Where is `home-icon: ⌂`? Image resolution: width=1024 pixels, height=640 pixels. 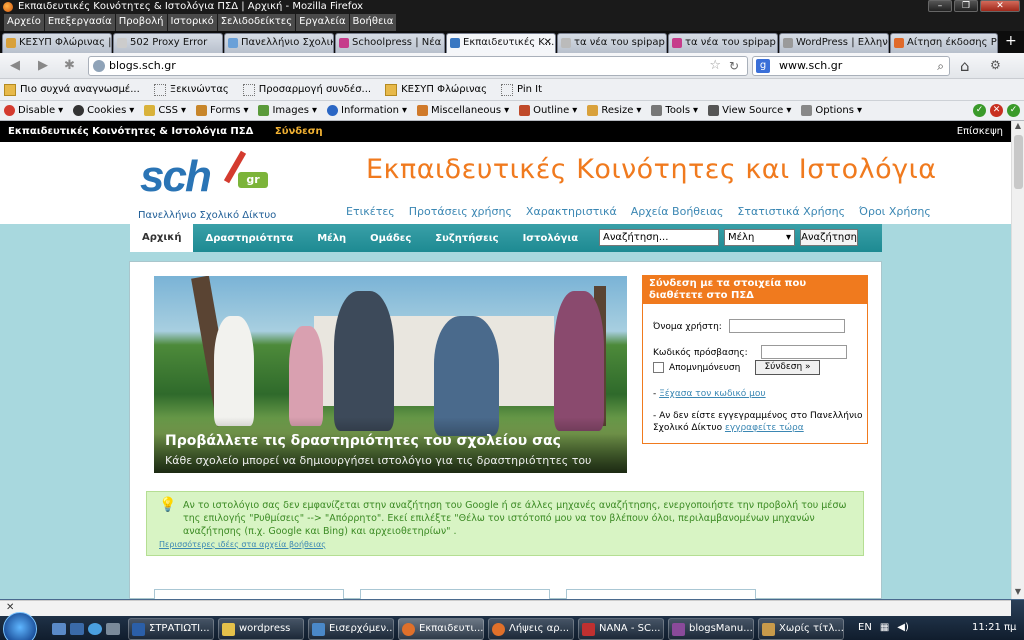 home-icon: ⌂ is located at coordinates (965, 66).